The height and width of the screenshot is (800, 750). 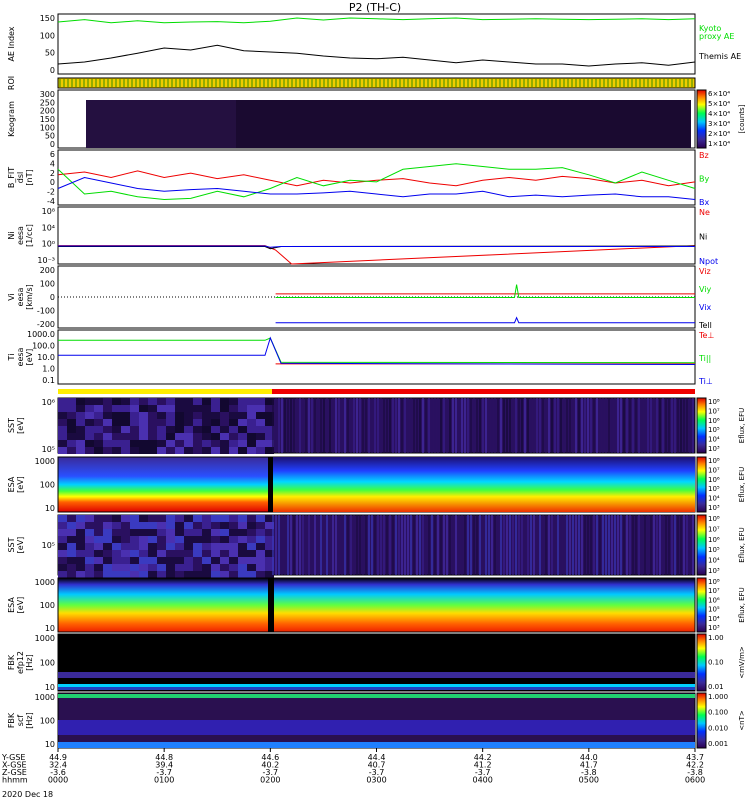 What do you see at coordinates (376, 44) in the screenshot?
I see `panel-ae` at bounding box center [376, 44].